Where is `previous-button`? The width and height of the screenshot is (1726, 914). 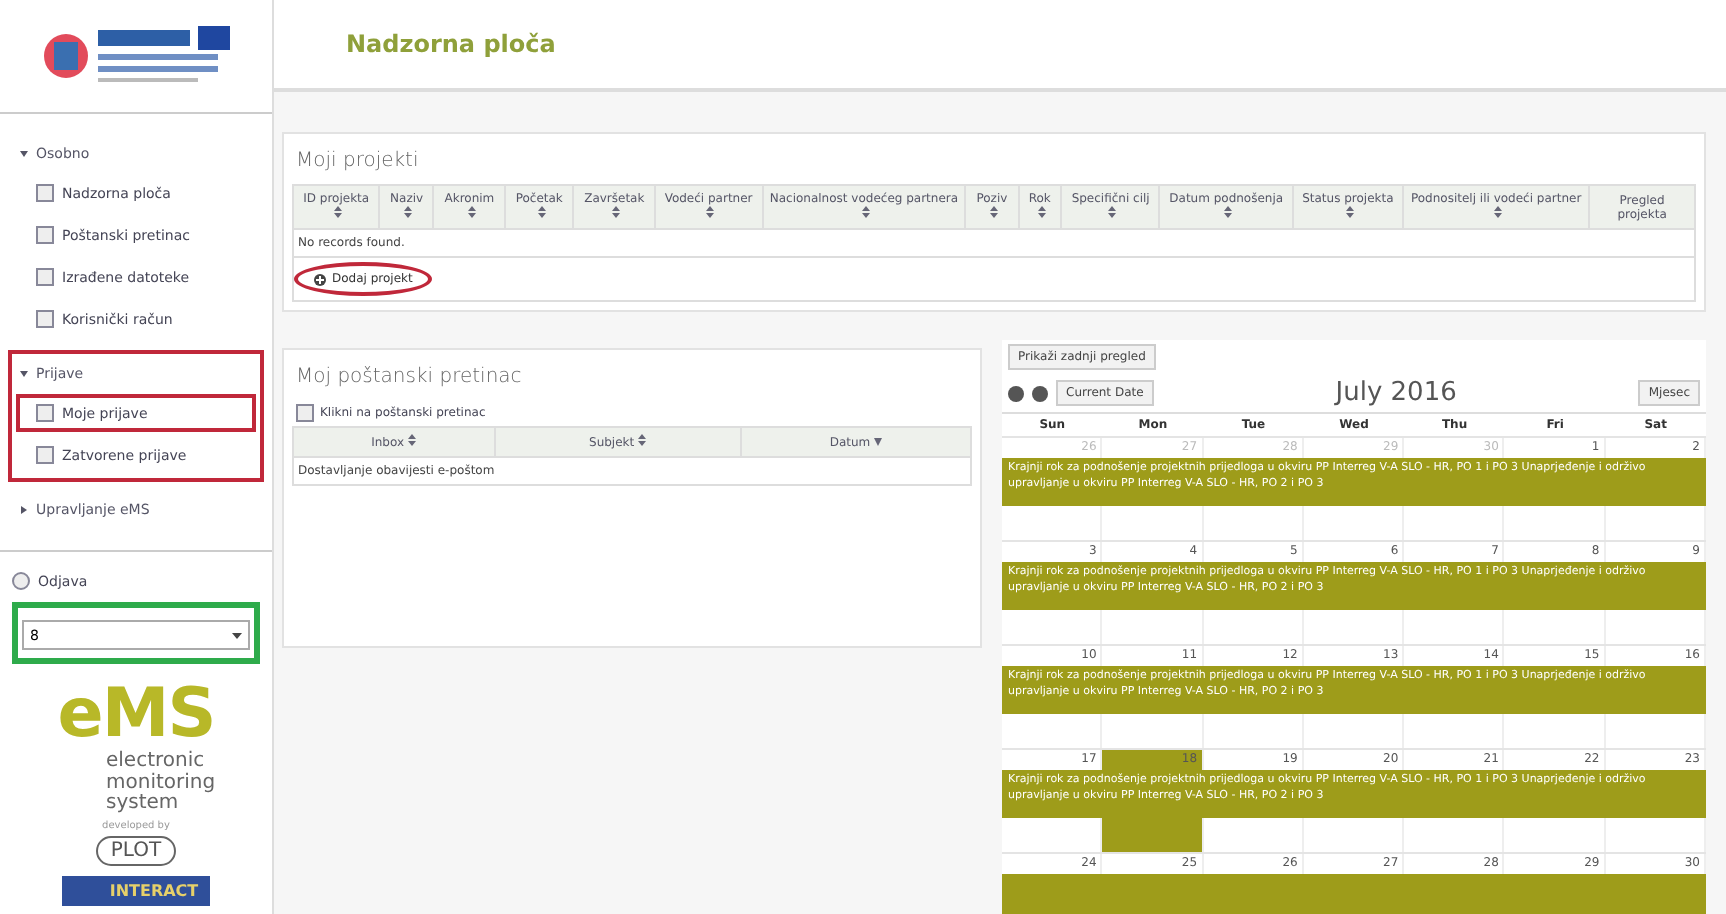
previous-button is located at coordinates (1016, 393).